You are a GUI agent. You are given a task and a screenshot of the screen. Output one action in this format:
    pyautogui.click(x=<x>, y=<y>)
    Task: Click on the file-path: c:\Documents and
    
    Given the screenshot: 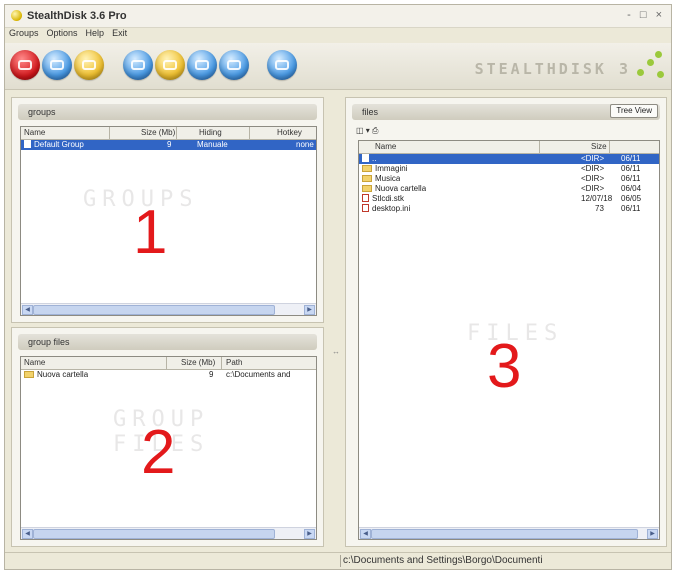 What is the action you would take?
    pyautogui.click(x=258, y=374)
    